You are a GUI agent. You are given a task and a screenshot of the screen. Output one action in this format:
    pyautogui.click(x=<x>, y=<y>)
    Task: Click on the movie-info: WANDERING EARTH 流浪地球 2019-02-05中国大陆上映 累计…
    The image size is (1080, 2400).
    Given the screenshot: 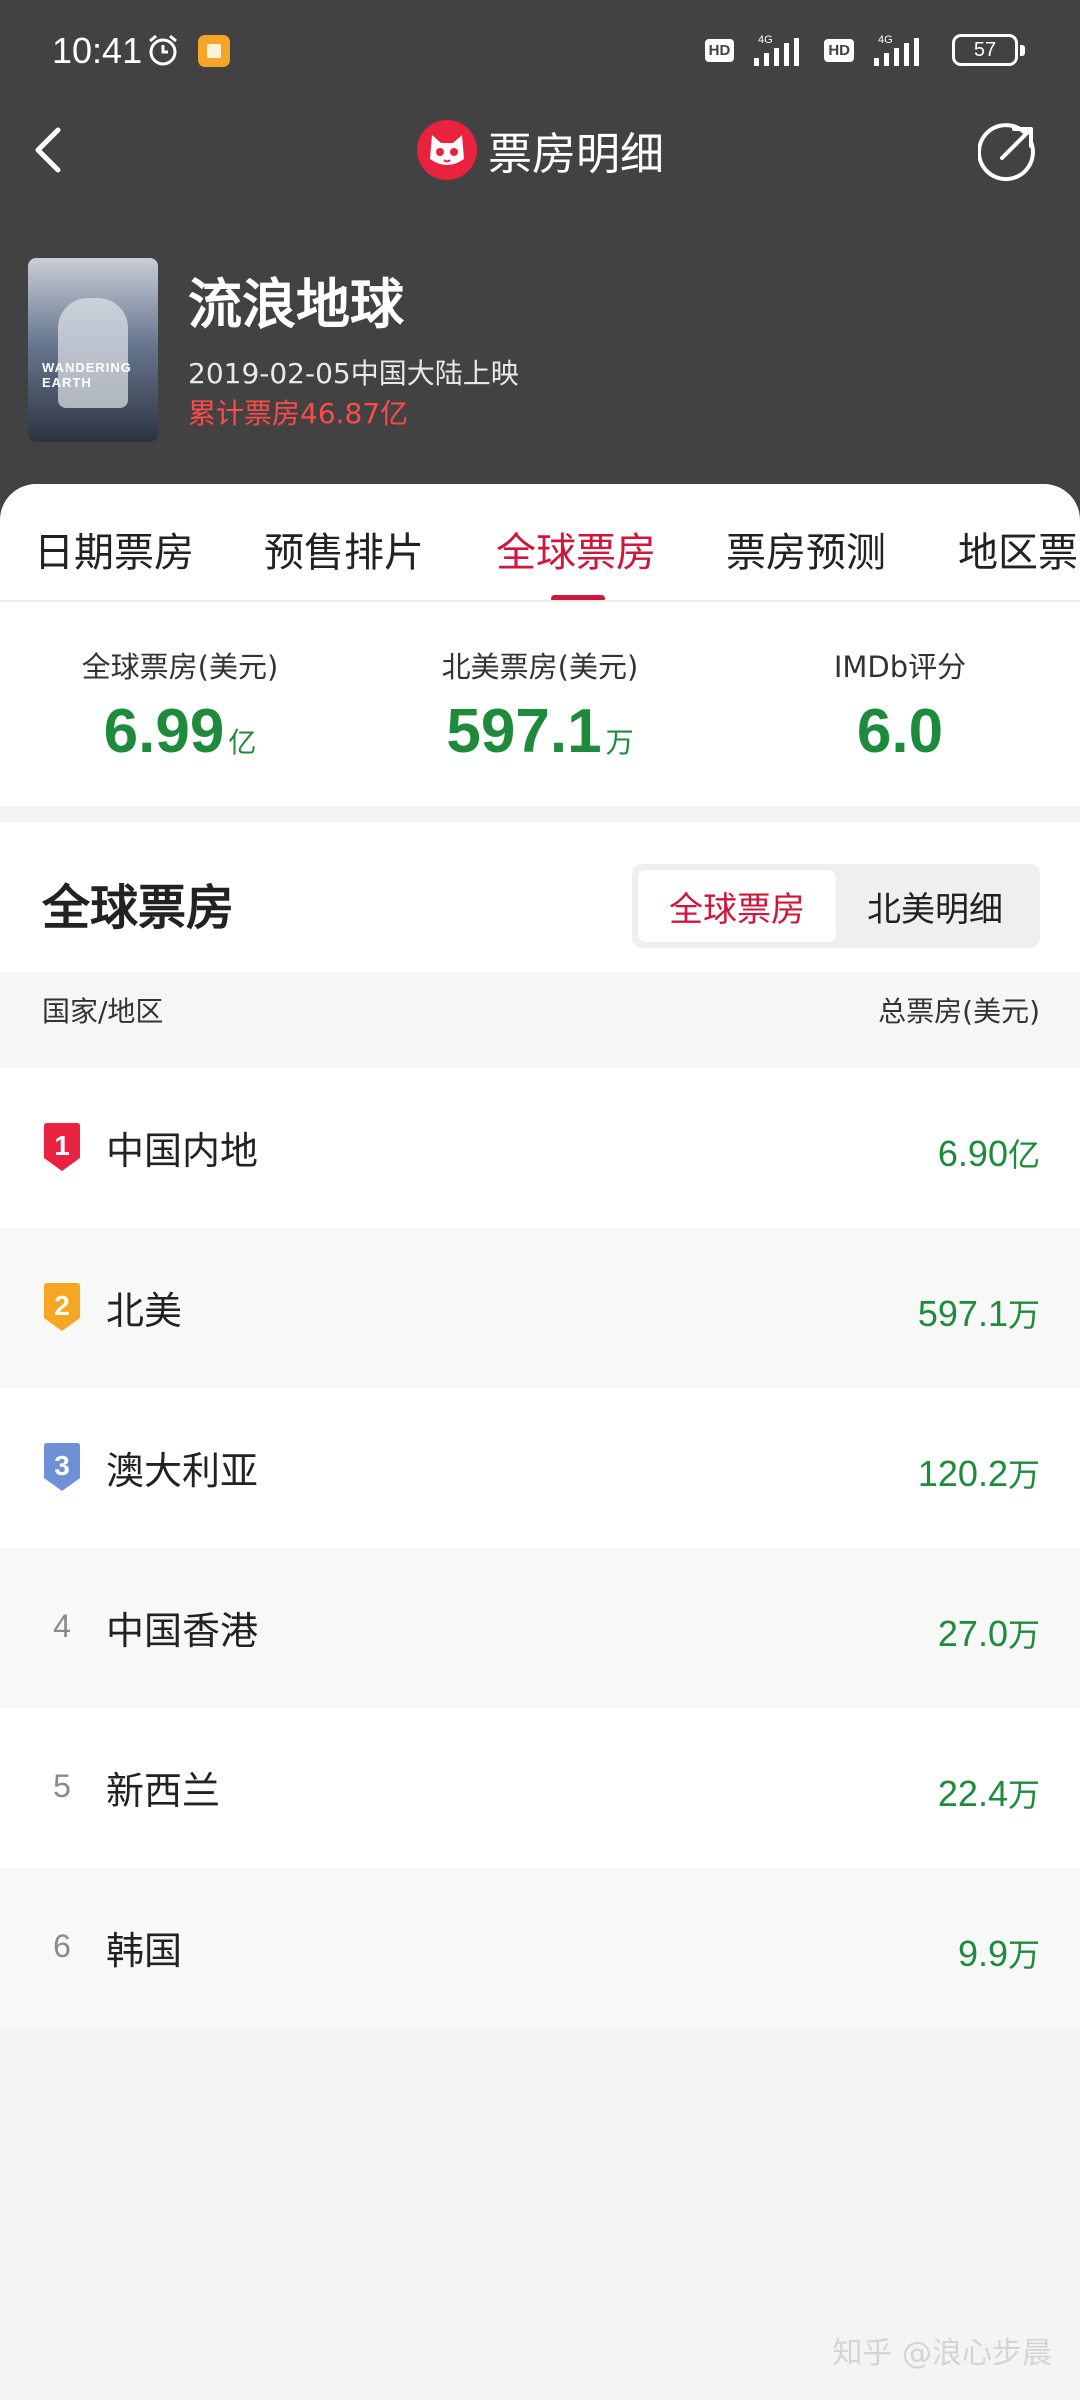 What is the action you would take?
    pyautogui.click(x=540, y=350)
    